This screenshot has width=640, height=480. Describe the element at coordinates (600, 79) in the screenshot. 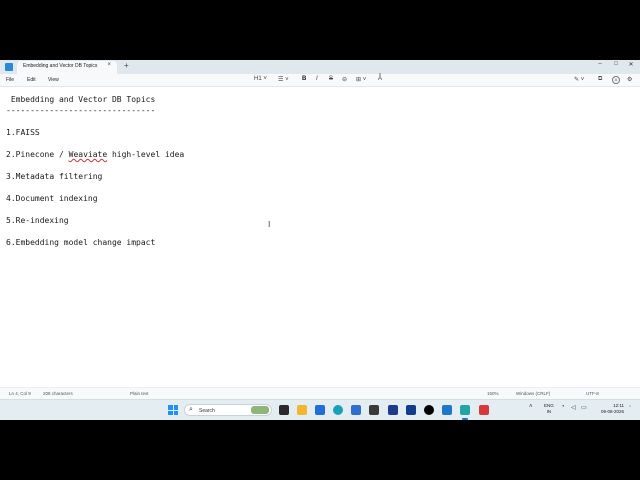

I see `share-icon: ⧉` at that location.